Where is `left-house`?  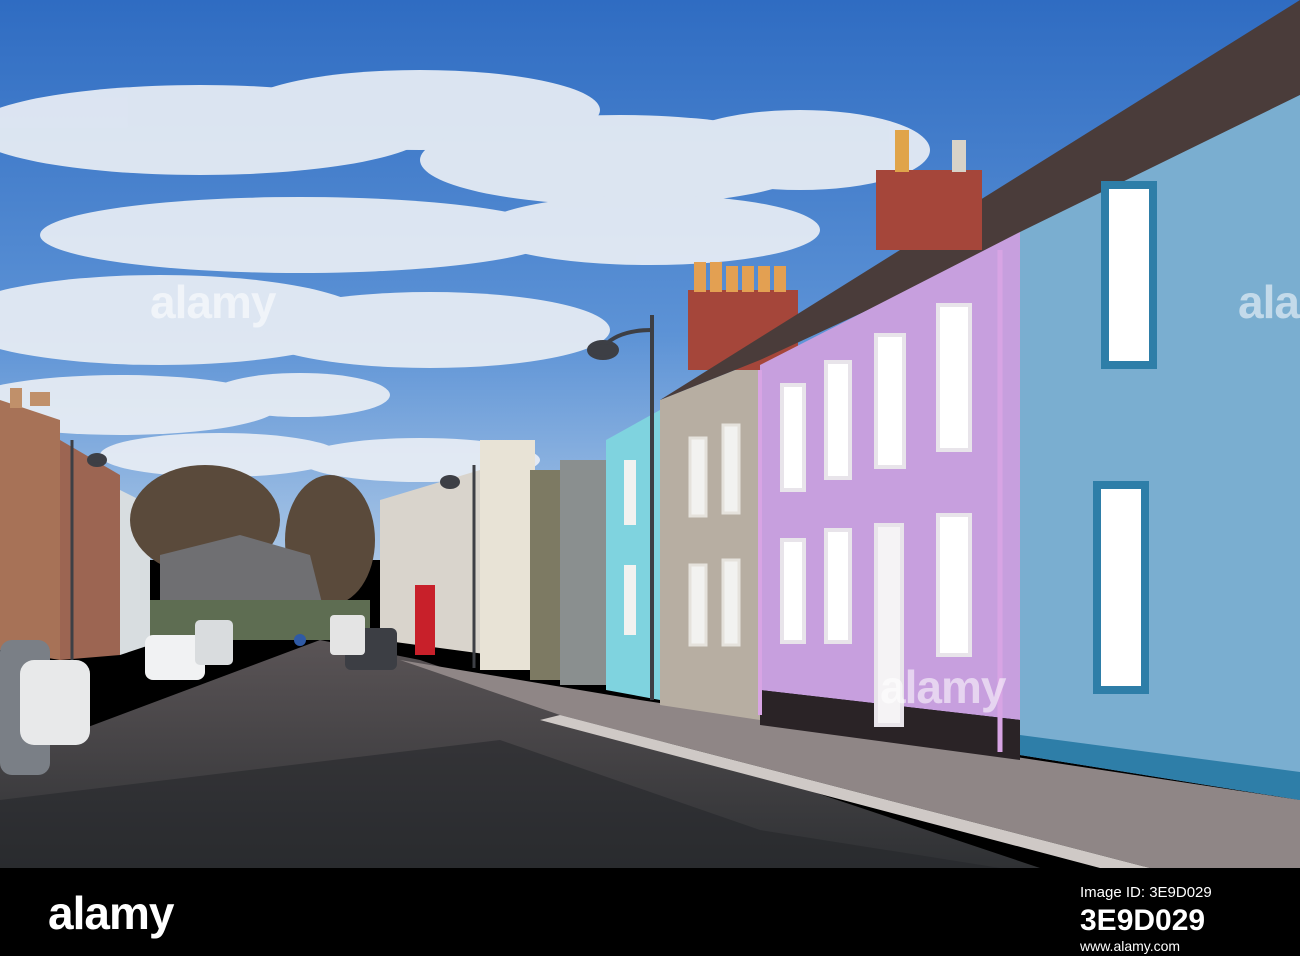
left-house is located at coordinates (30, 530).